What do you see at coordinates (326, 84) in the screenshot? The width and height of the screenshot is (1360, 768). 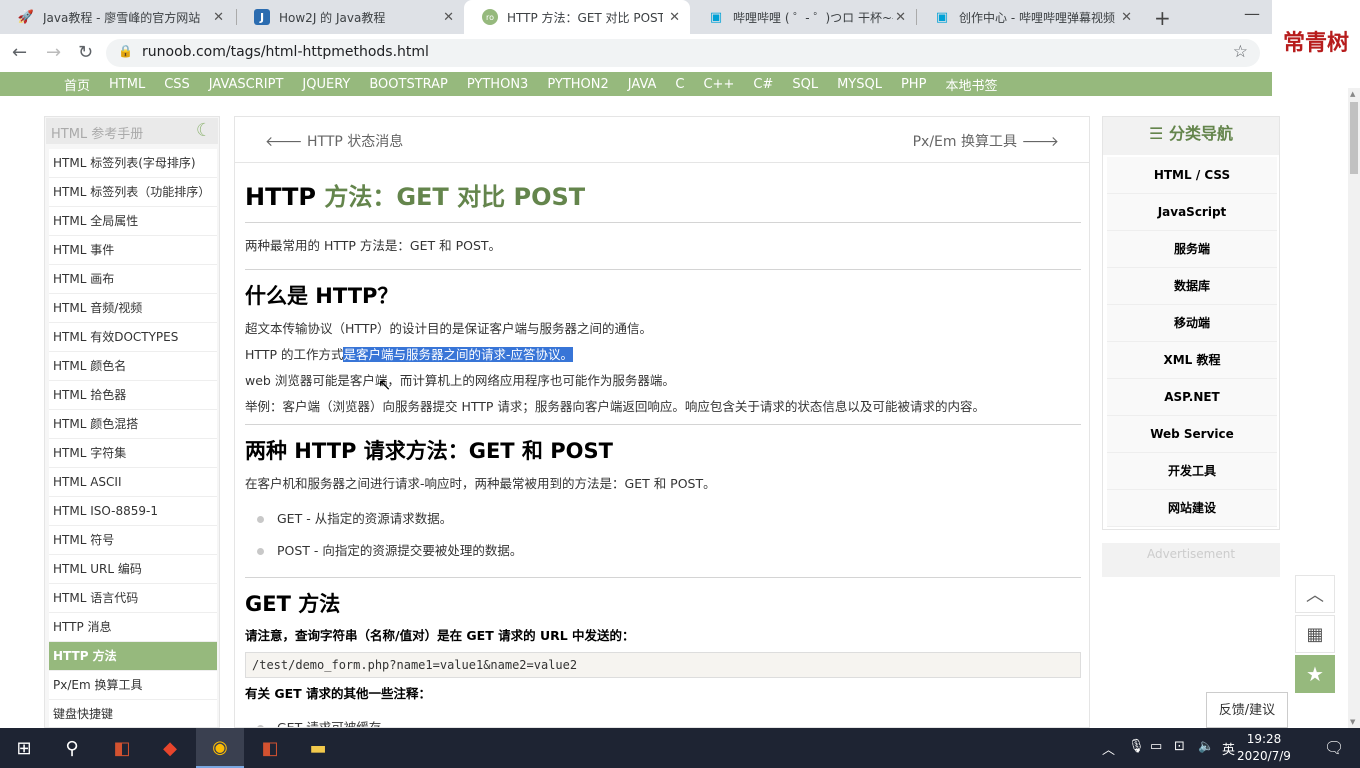 I see `nav-item-jquery: JQUERY` at bounding box center [326, 84].